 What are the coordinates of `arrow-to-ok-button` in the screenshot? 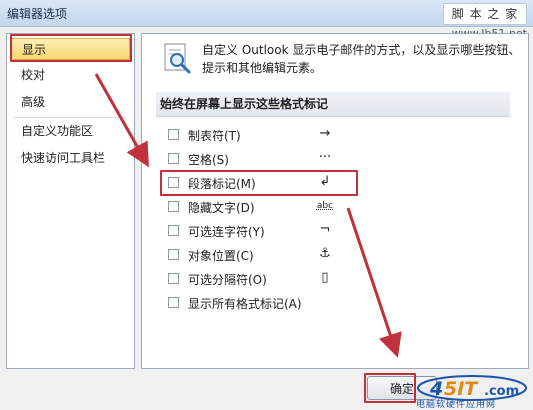 It's located at (374, 282).